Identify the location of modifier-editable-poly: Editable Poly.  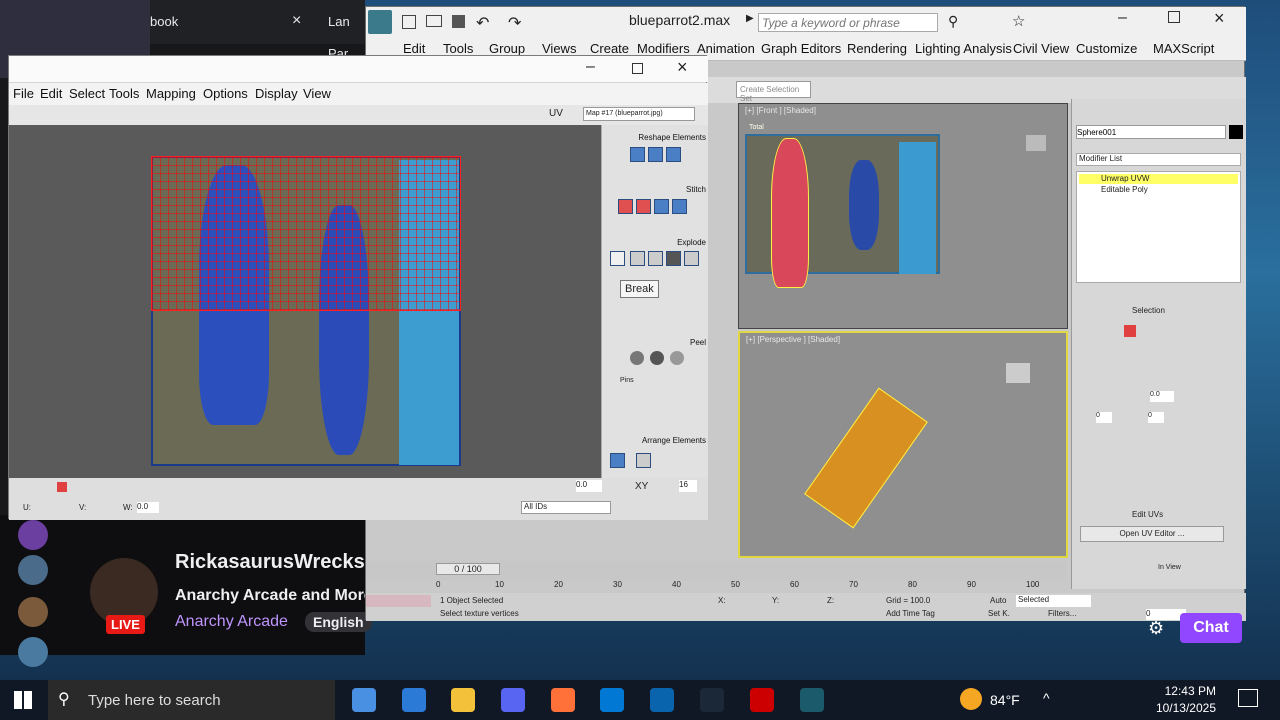
(1158, 190).